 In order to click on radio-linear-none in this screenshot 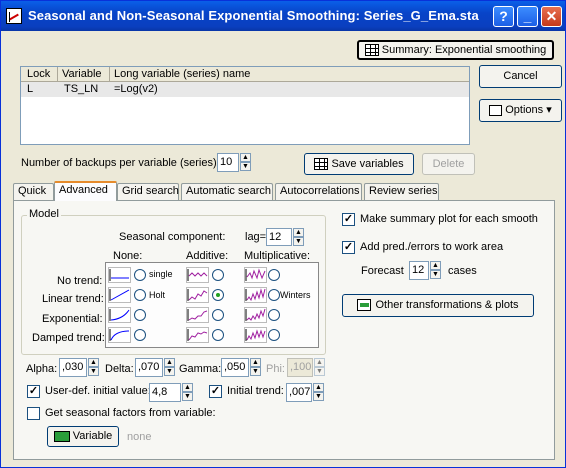, I will do `click(140, 295)`.